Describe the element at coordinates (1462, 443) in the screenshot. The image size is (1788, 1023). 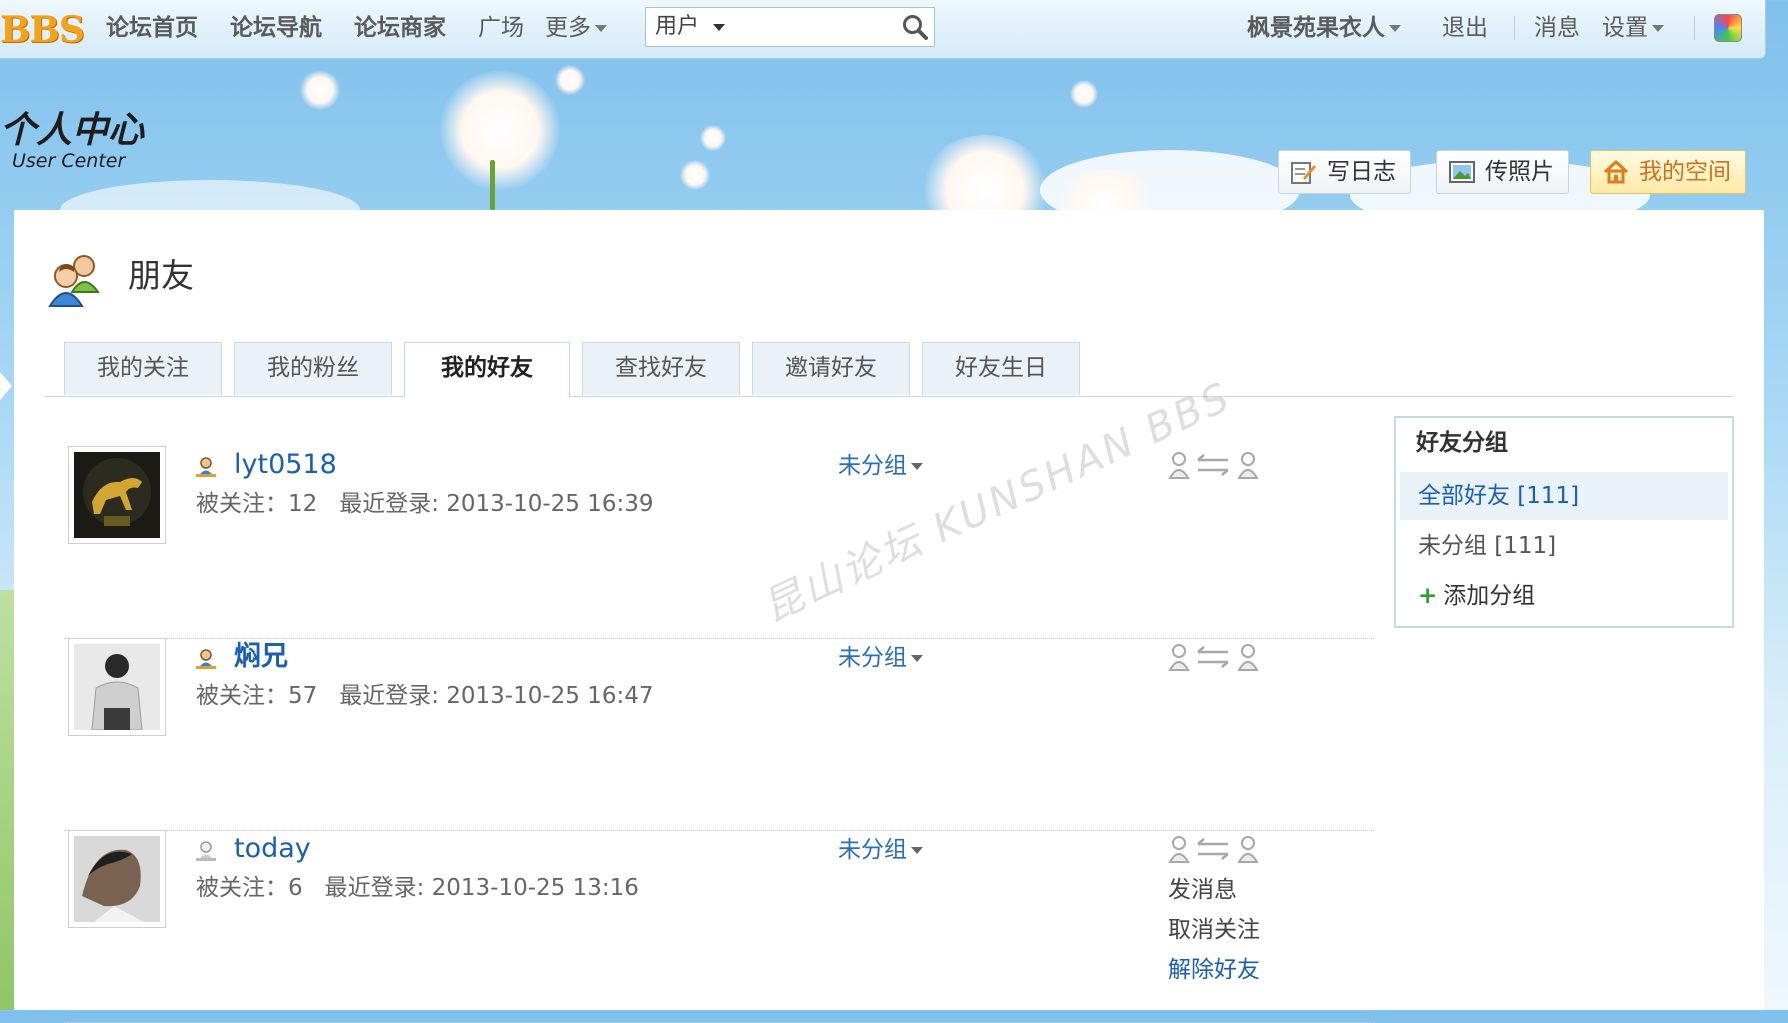
I see `friend-groups-title: 好友分组` at that location.